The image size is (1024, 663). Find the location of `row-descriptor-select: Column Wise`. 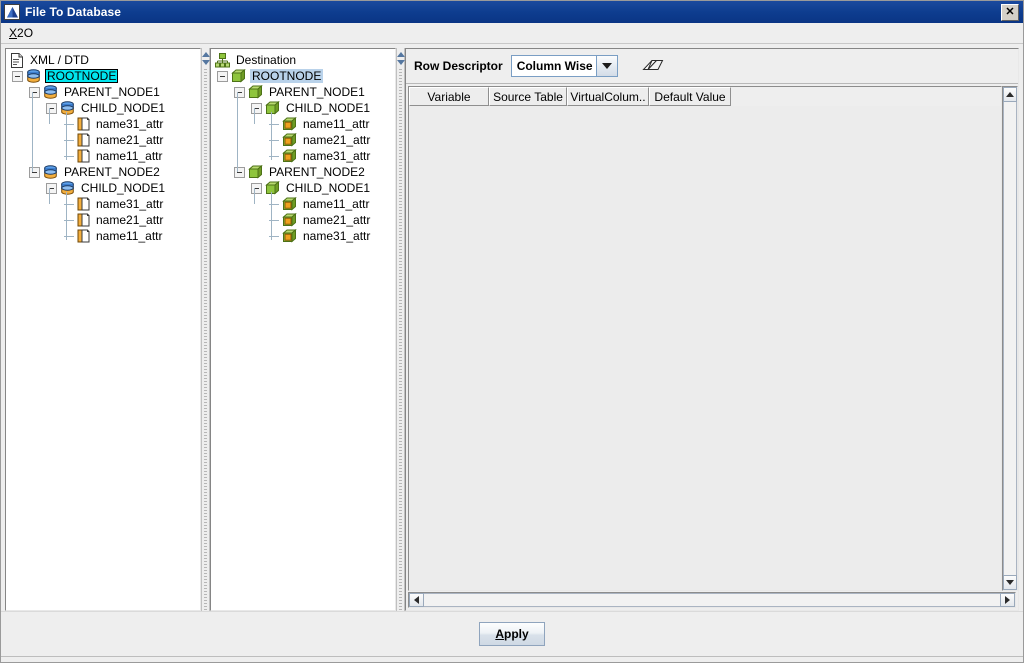

row-descriptor-select: Column Wise is located at coordinates (564, 66).